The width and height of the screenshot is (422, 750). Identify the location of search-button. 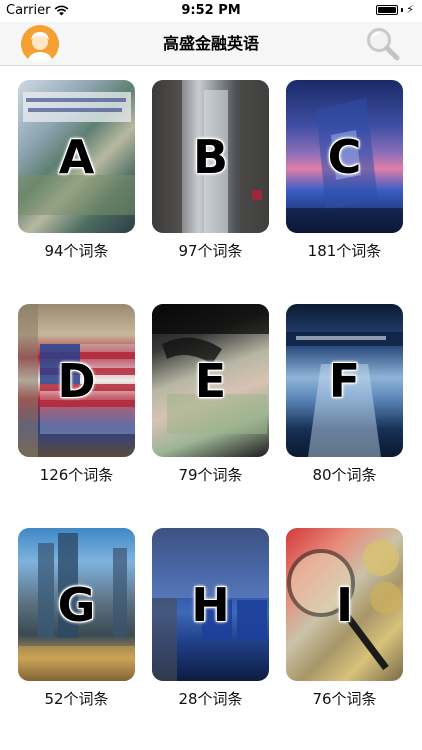
(383, 44).